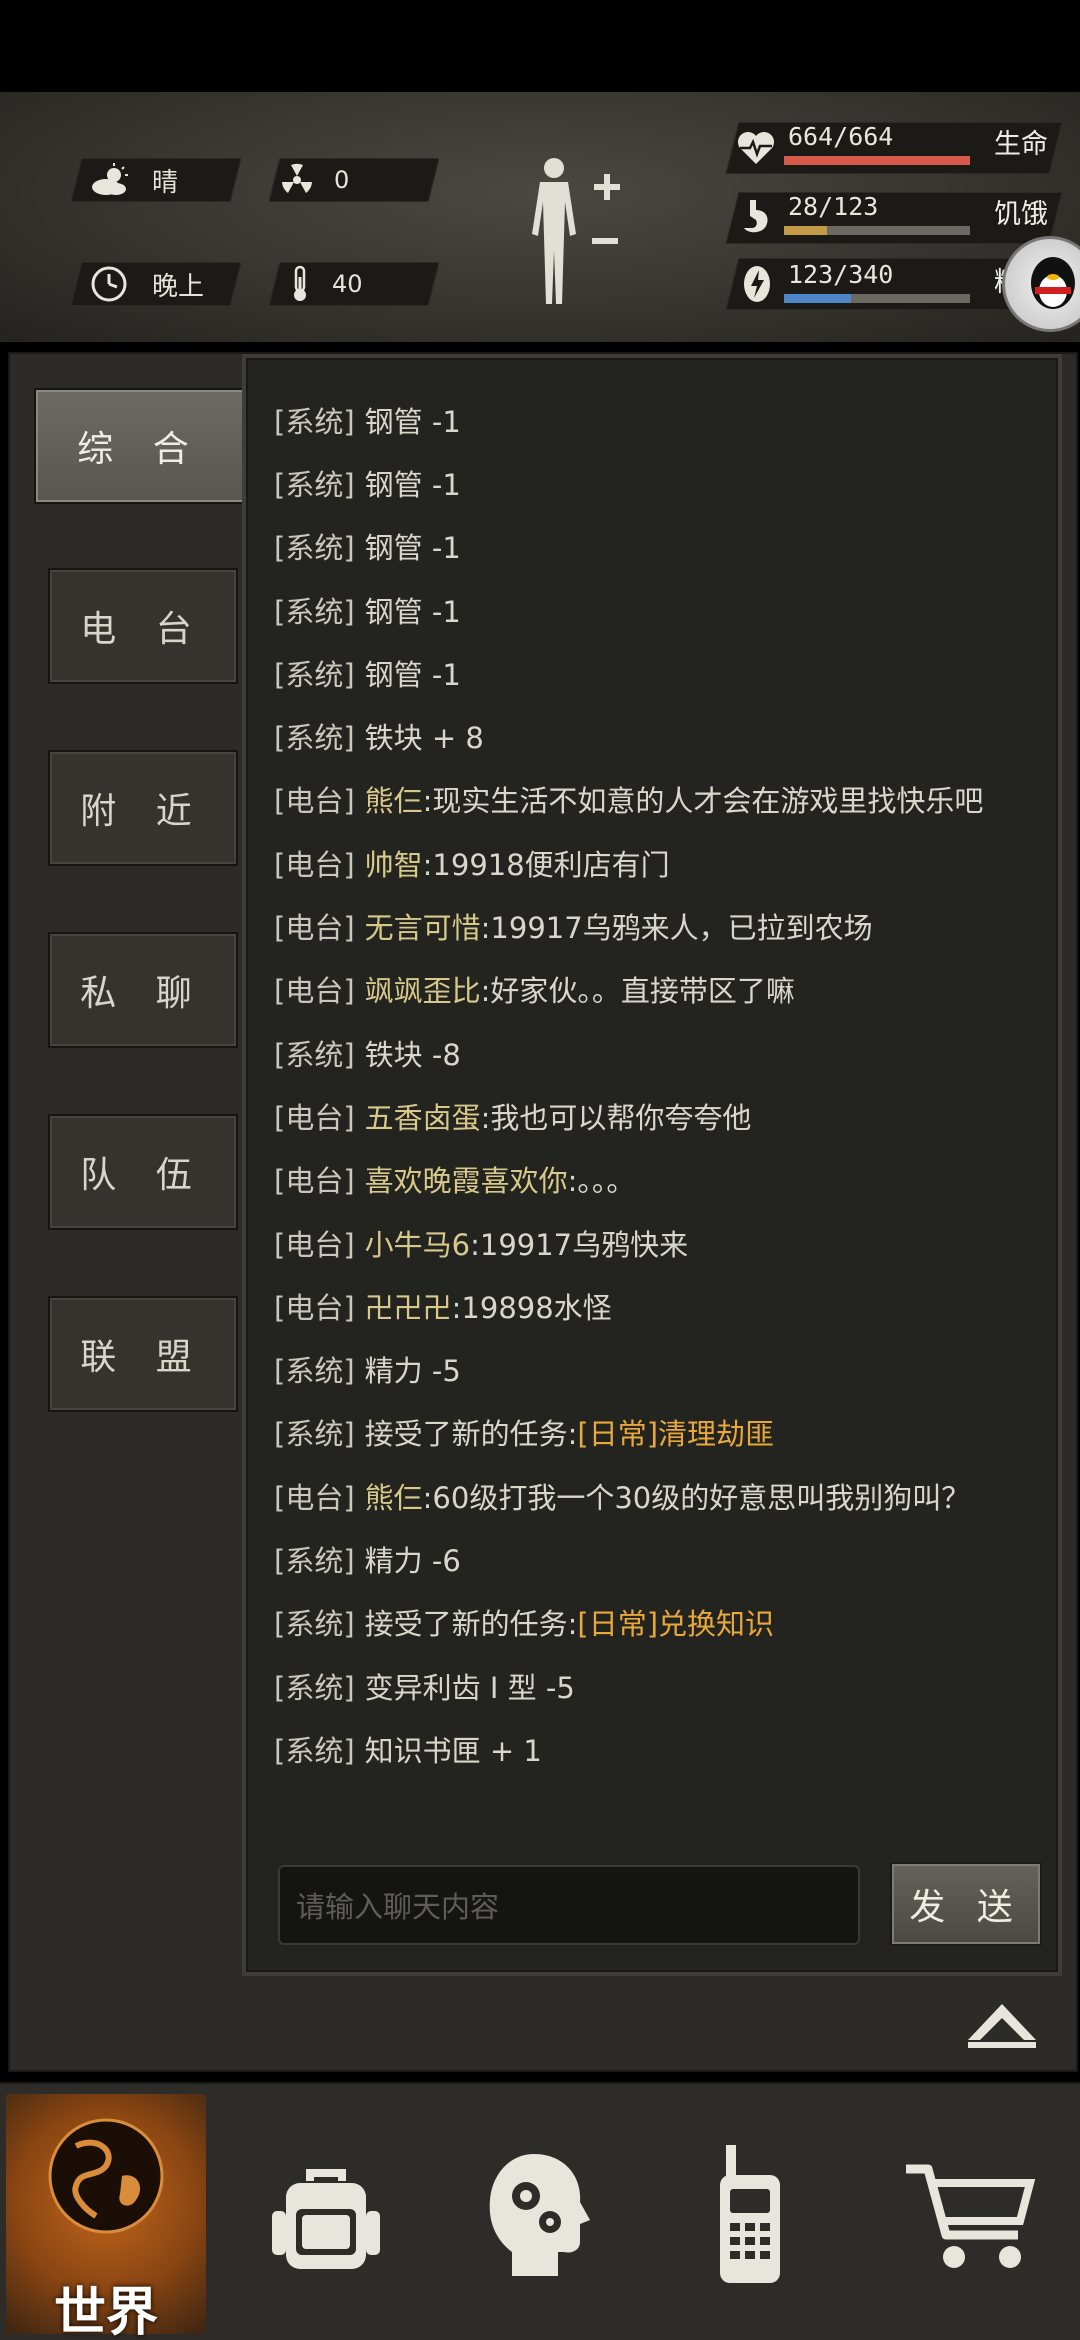 The height and width of the screenshot is (2340, 1080). What do you see at coordinates (466, 1179) in the screenshot?
I see `chat-sender-name: 喜欢晚霞喜欢你` at bounding box center [466, 1179].